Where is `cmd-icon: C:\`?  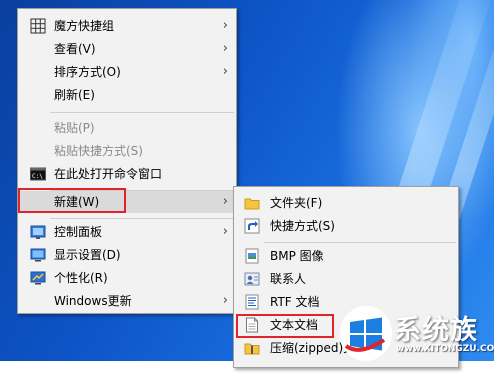
cmd-icon: C:\ is located at coordinates (38, 174).